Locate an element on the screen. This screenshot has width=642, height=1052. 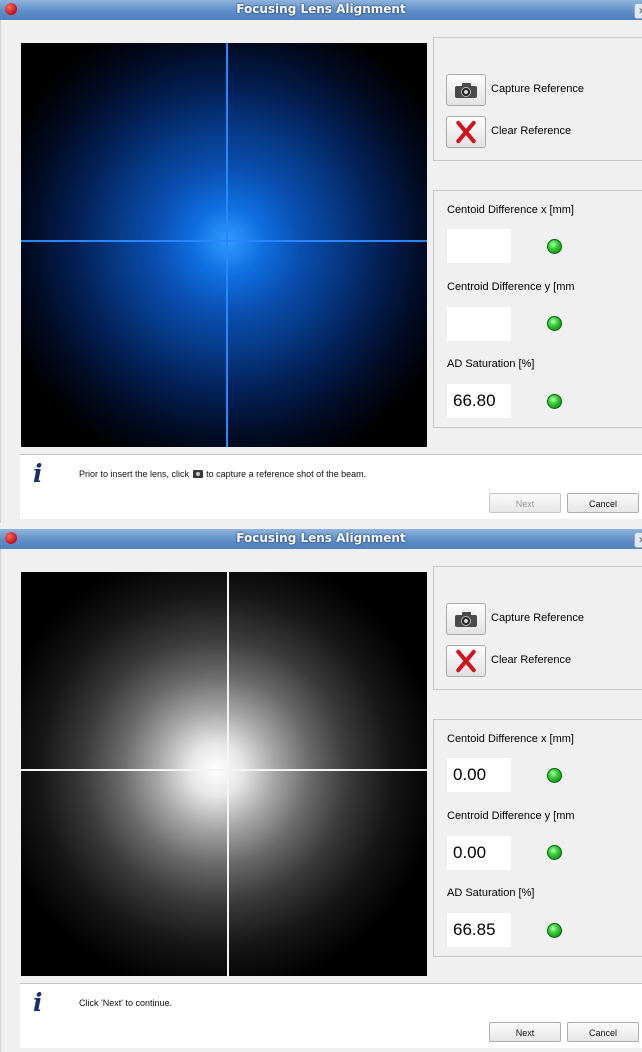
info-message-before: Prior to insert the lens, click is located at coordinates (134, 474).